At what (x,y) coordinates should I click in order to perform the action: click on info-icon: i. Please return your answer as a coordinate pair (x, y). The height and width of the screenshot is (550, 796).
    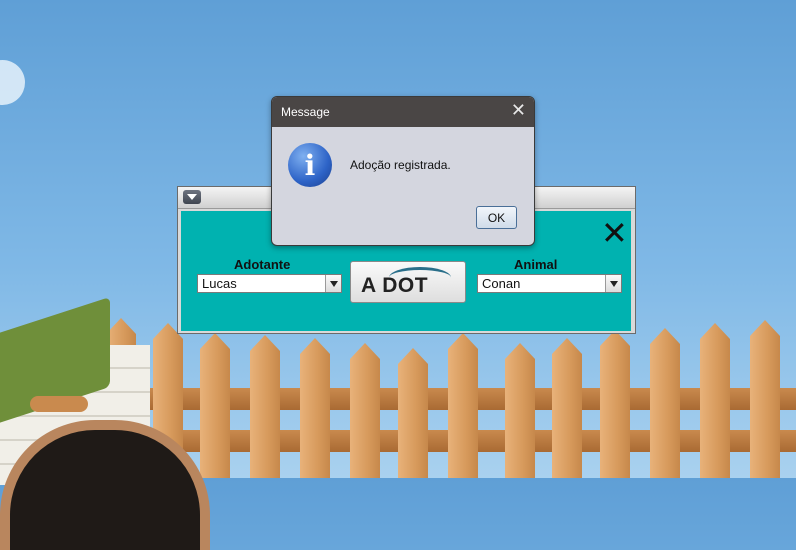
    Looking at the image, I should click on (310, 165).